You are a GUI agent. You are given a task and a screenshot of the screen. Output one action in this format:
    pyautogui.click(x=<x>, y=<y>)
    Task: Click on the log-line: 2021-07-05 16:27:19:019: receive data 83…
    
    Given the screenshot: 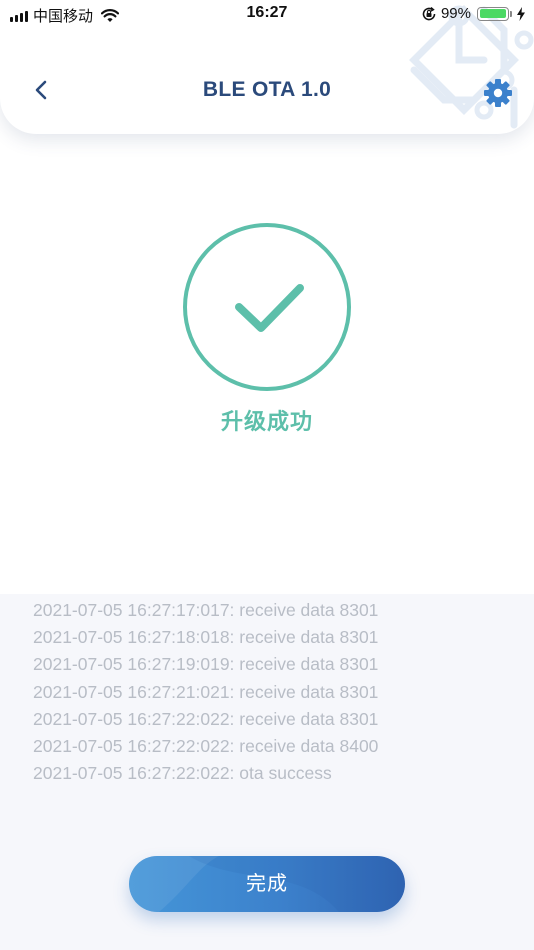 What is the action you would take?
    pyautogui.click(x=206, y=664)
    